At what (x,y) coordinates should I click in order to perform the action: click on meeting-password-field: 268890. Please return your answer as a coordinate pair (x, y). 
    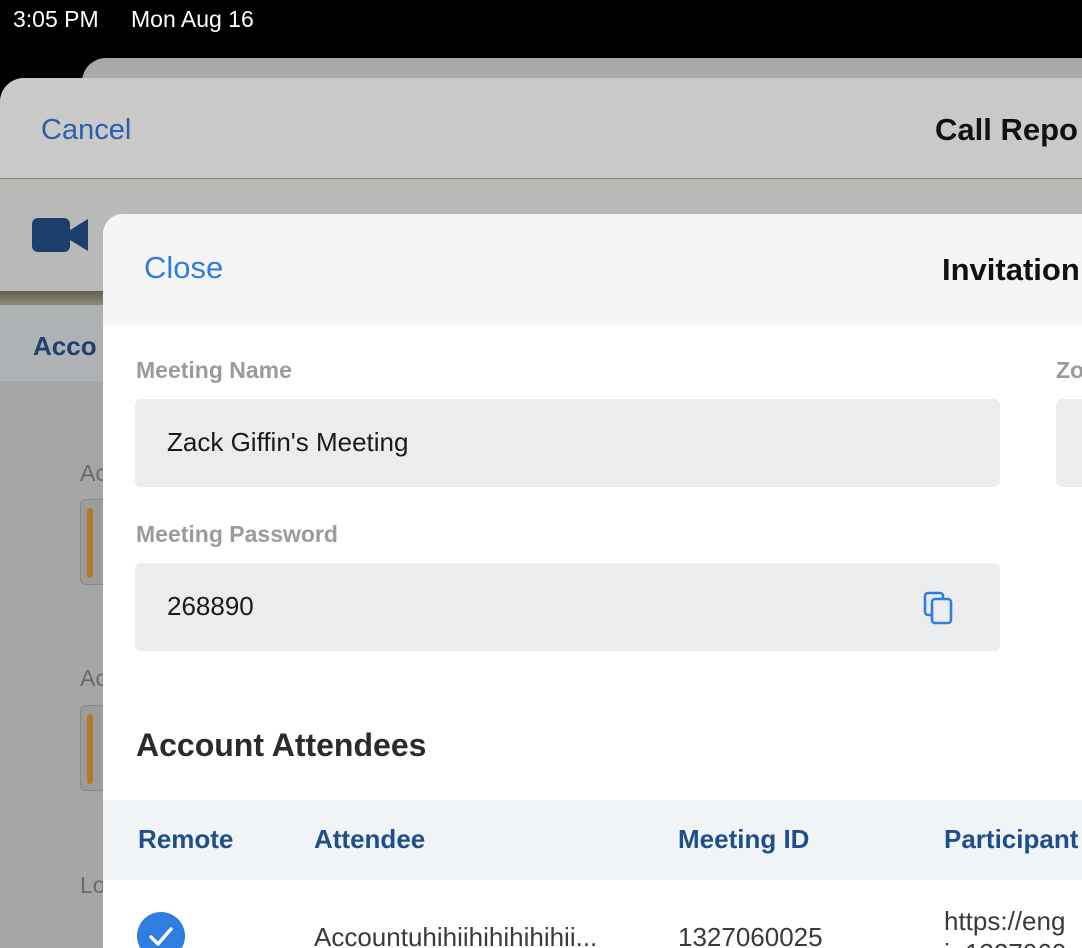
    Looking at the image, I should click on (567, 607).